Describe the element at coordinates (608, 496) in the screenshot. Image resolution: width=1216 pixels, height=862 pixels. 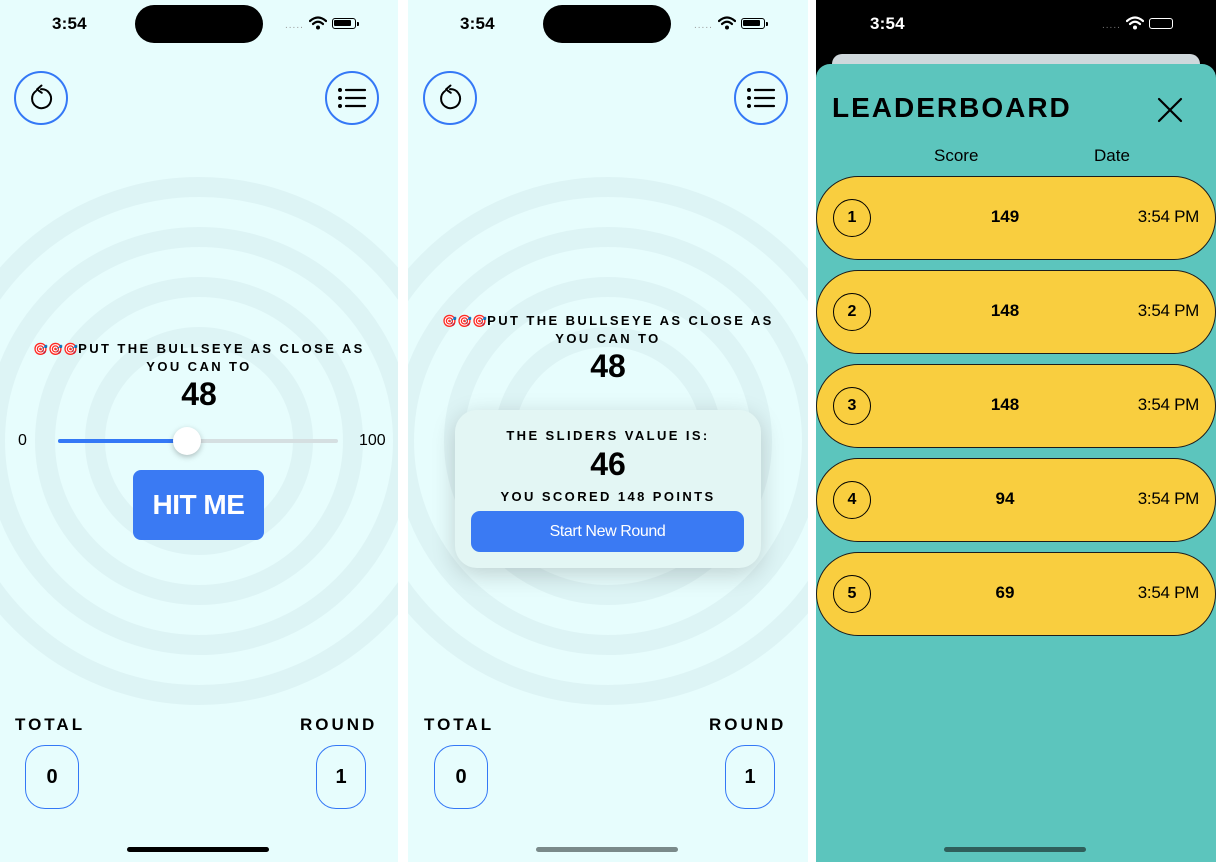
I see `score-message: YOU SCORED 148 POINTS` at that location.